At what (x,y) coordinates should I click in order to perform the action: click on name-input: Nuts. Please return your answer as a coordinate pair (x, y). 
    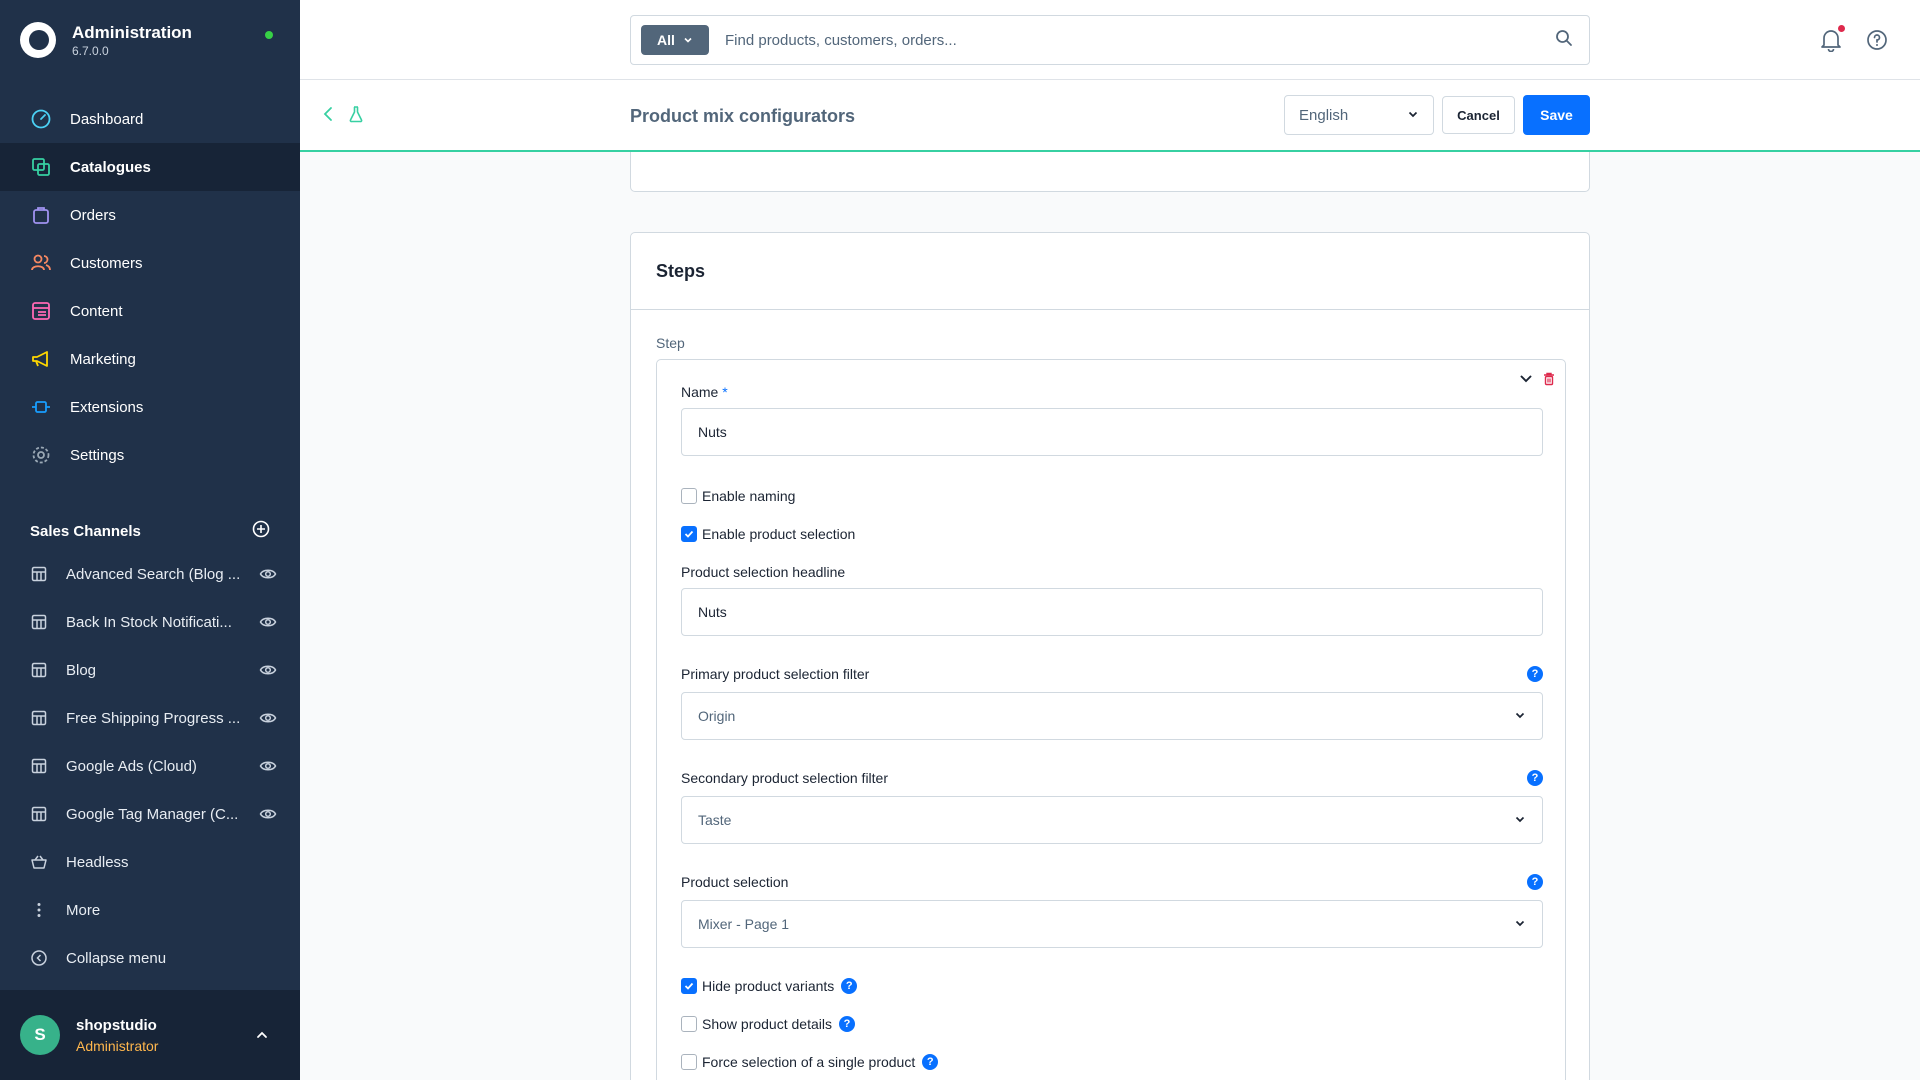
    Looking at the image, I should click on (1112, 432).